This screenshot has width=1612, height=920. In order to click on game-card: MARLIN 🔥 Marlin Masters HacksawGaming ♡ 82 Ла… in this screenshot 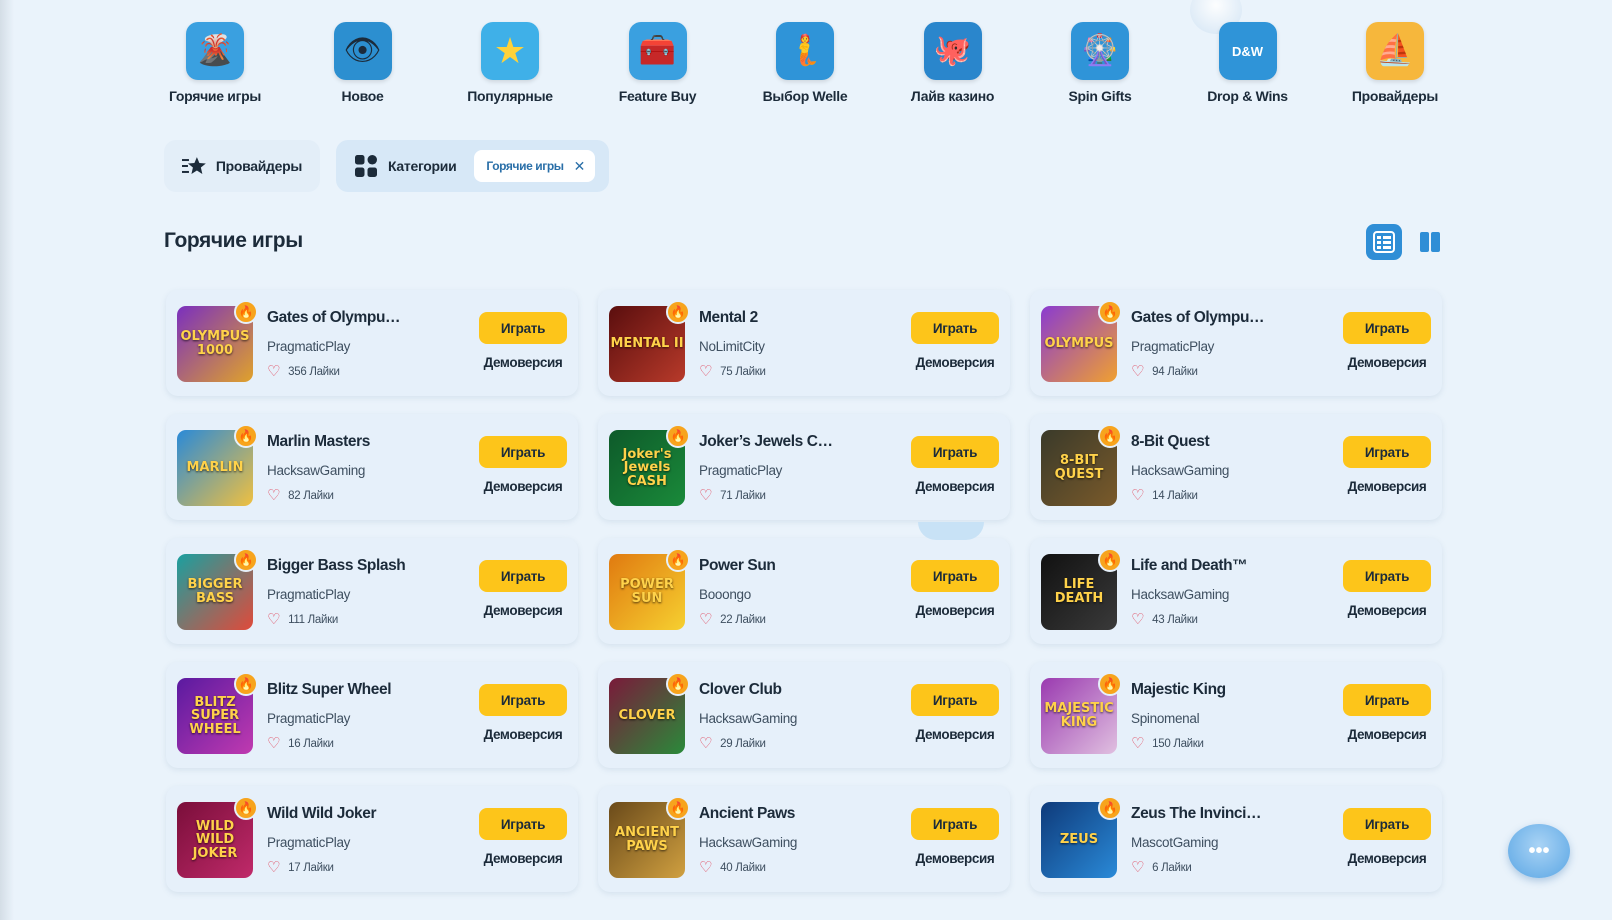, I will do `click(372, 467)`.